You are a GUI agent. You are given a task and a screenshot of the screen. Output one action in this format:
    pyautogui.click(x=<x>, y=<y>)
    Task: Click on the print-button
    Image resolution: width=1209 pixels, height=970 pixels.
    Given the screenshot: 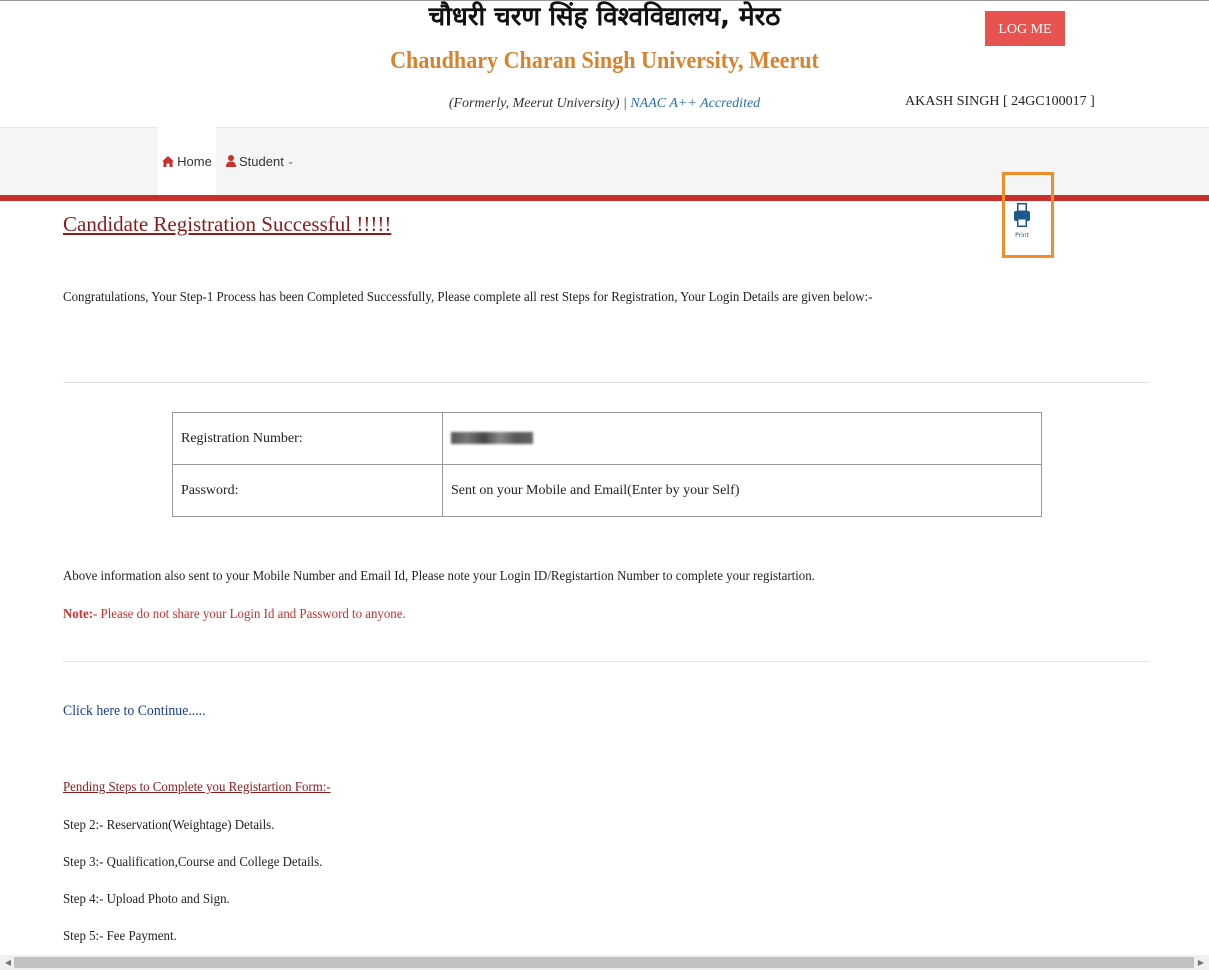 What is the action you would take?
    pyautogui.click(x=1022, y=217)
    